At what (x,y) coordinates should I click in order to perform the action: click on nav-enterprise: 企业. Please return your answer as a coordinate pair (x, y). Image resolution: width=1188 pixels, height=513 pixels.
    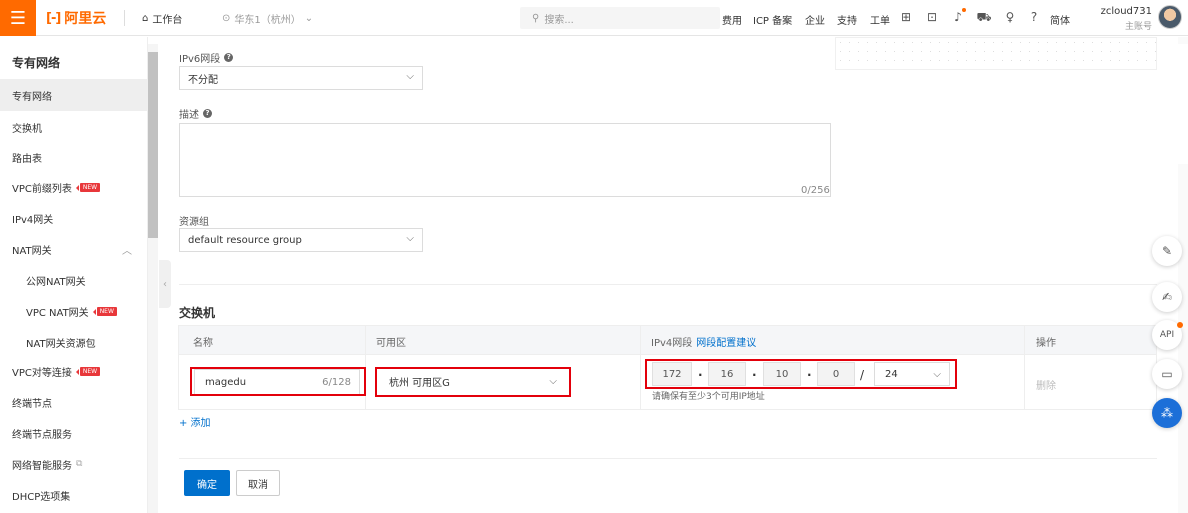
    Looking at the image, I should click on (815, 19).